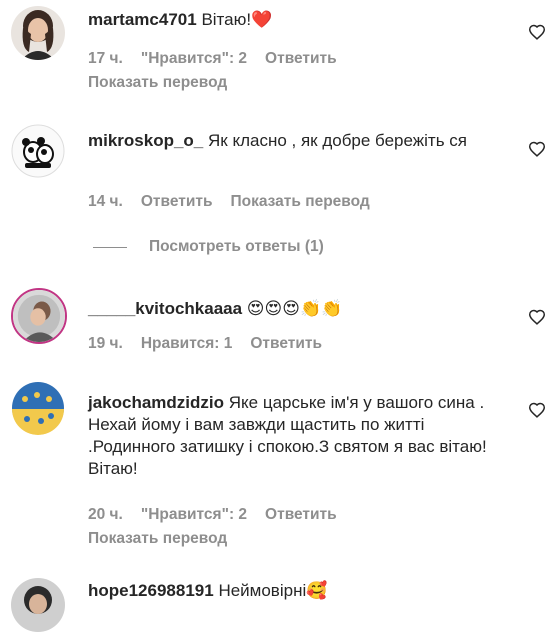 The width and height of the screenshot is (555, 632). What do you see at coordinates (142, 19) in the screenshot?
I see `comment-username: martamc4701` at bounding box center [142, 19].